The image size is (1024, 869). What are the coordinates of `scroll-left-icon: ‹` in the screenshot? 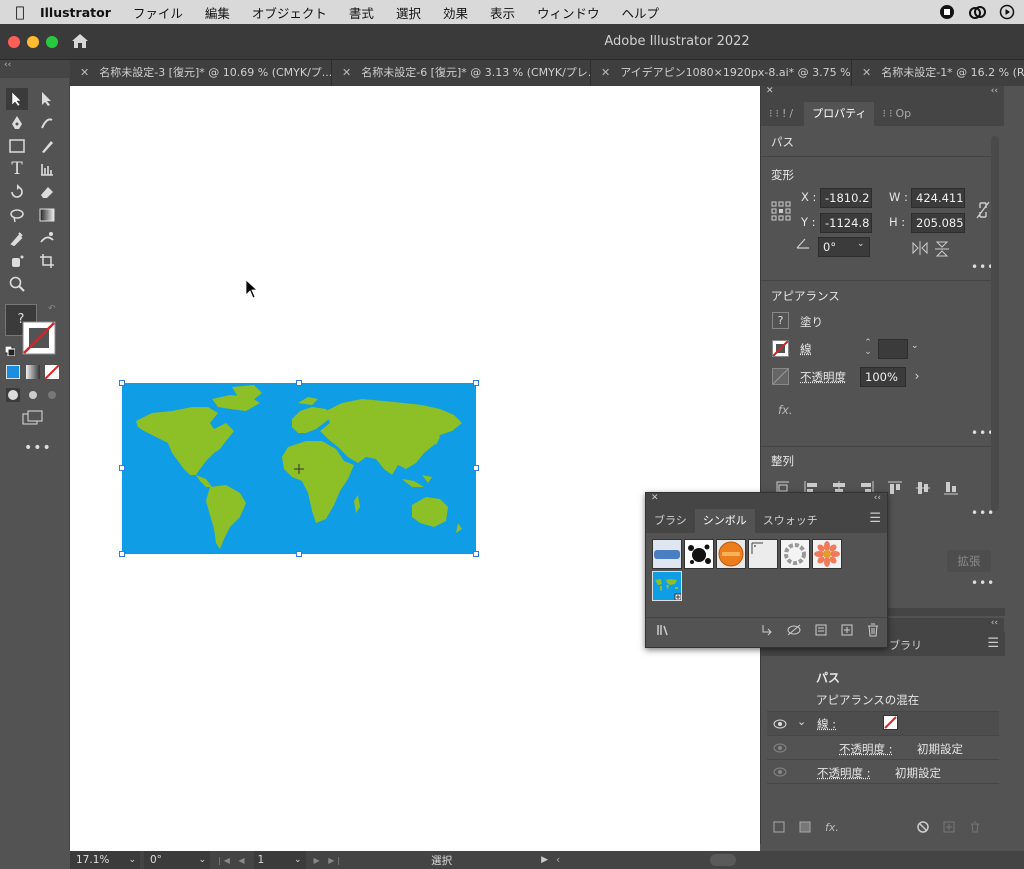 It's located at (558, 860).